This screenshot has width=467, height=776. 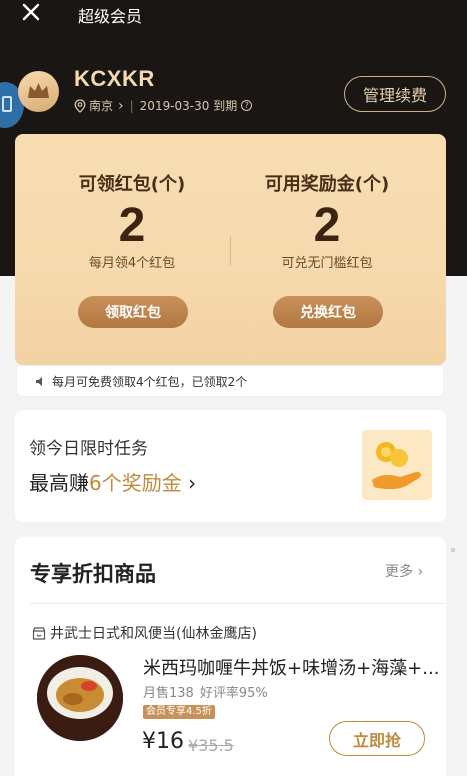 I want to click on food-image, so click(x=80, y=698).